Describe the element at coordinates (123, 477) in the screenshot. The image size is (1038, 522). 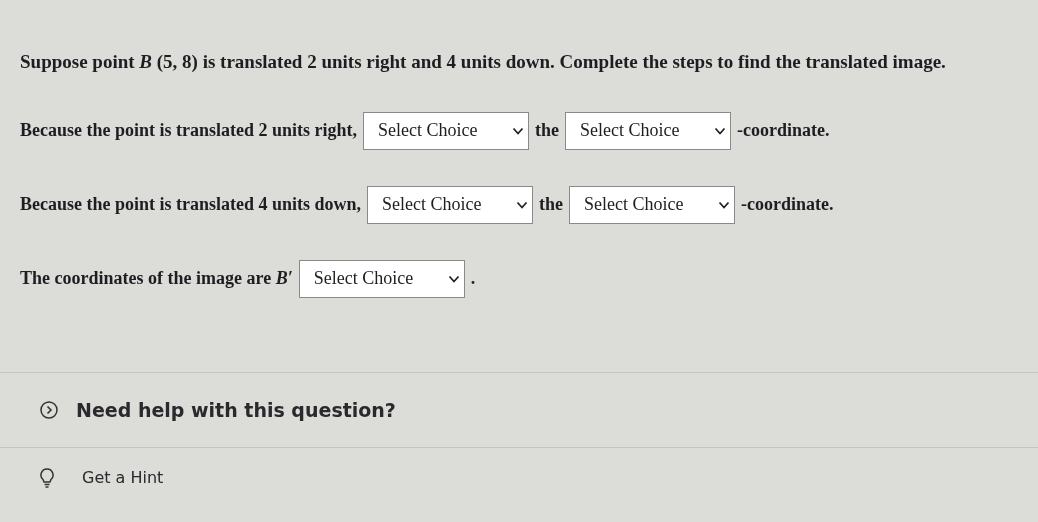
I see `hint-link: Get a Hint` at that location.